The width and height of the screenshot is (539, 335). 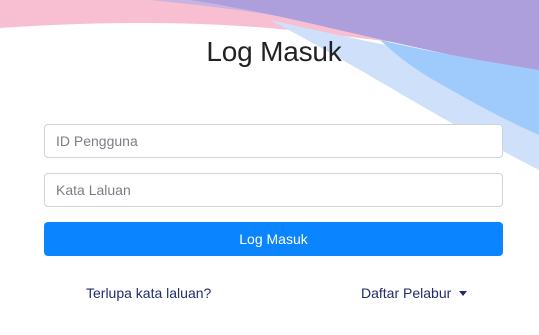 I want to click on page-title: Log Masuk, so click(x=274, y=51).